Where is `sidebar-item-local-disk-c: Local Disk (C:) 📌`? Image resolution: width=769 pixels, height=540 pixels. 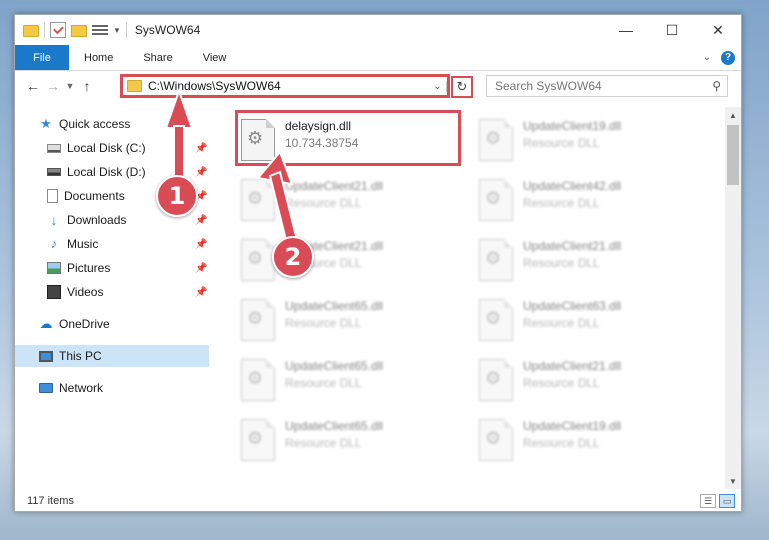 sidebar-item-local-disk-c: Local Disk (C:) 📌 is located at coordinates (112, 148).